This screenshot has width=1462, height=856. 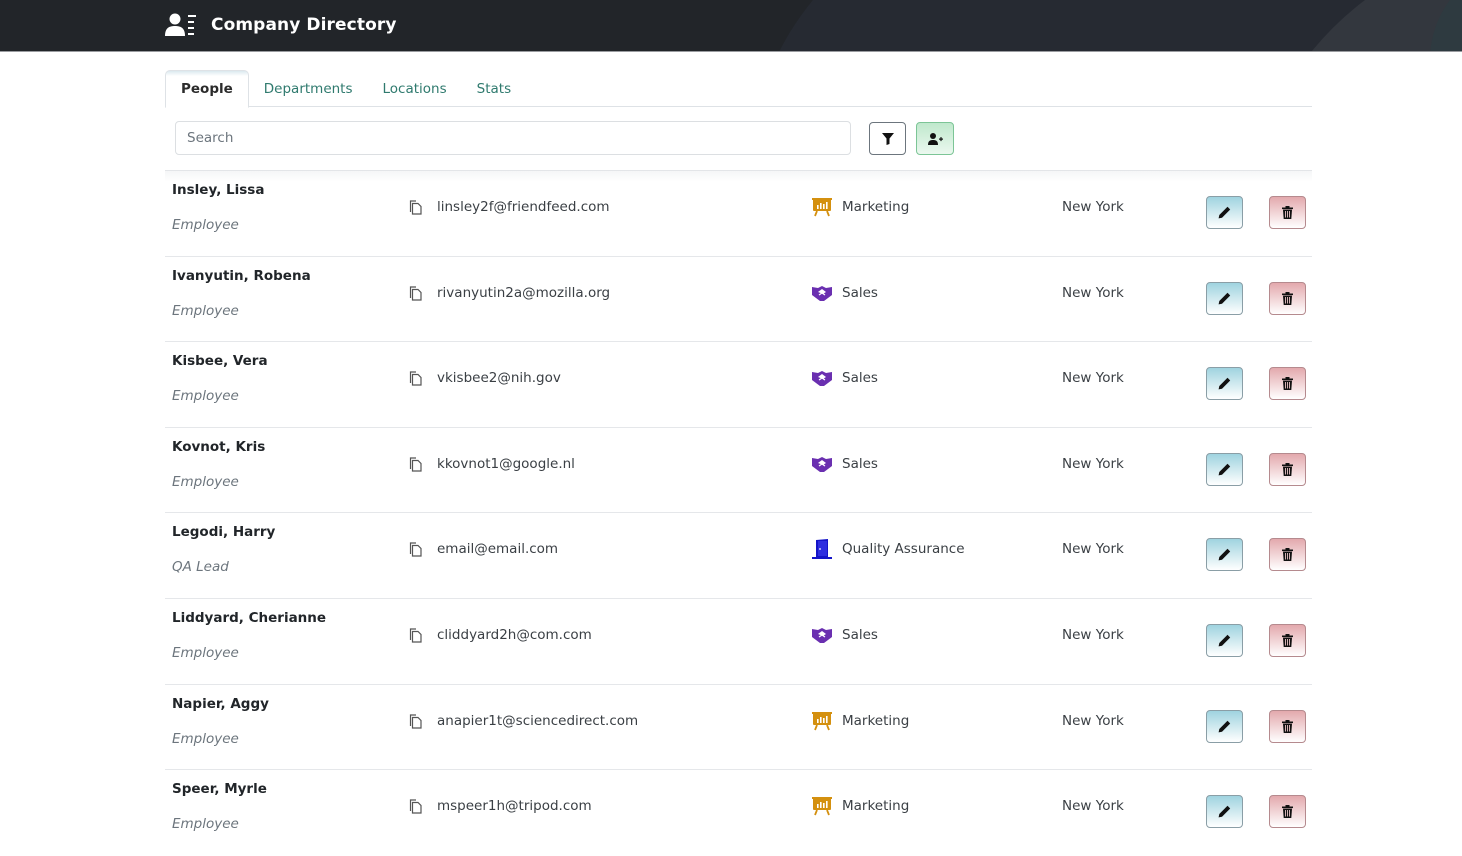 I want to click on person-department: Quality Assurance, so click(x=903, y=549).